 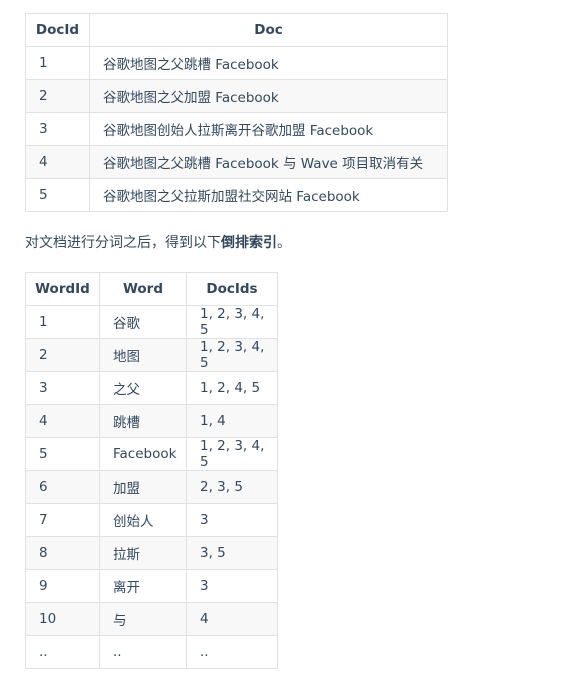 What do you see at coordinates (57, 30) in the screenshot?
I see `header-docid: DocId` at bounding box center [57, 30].